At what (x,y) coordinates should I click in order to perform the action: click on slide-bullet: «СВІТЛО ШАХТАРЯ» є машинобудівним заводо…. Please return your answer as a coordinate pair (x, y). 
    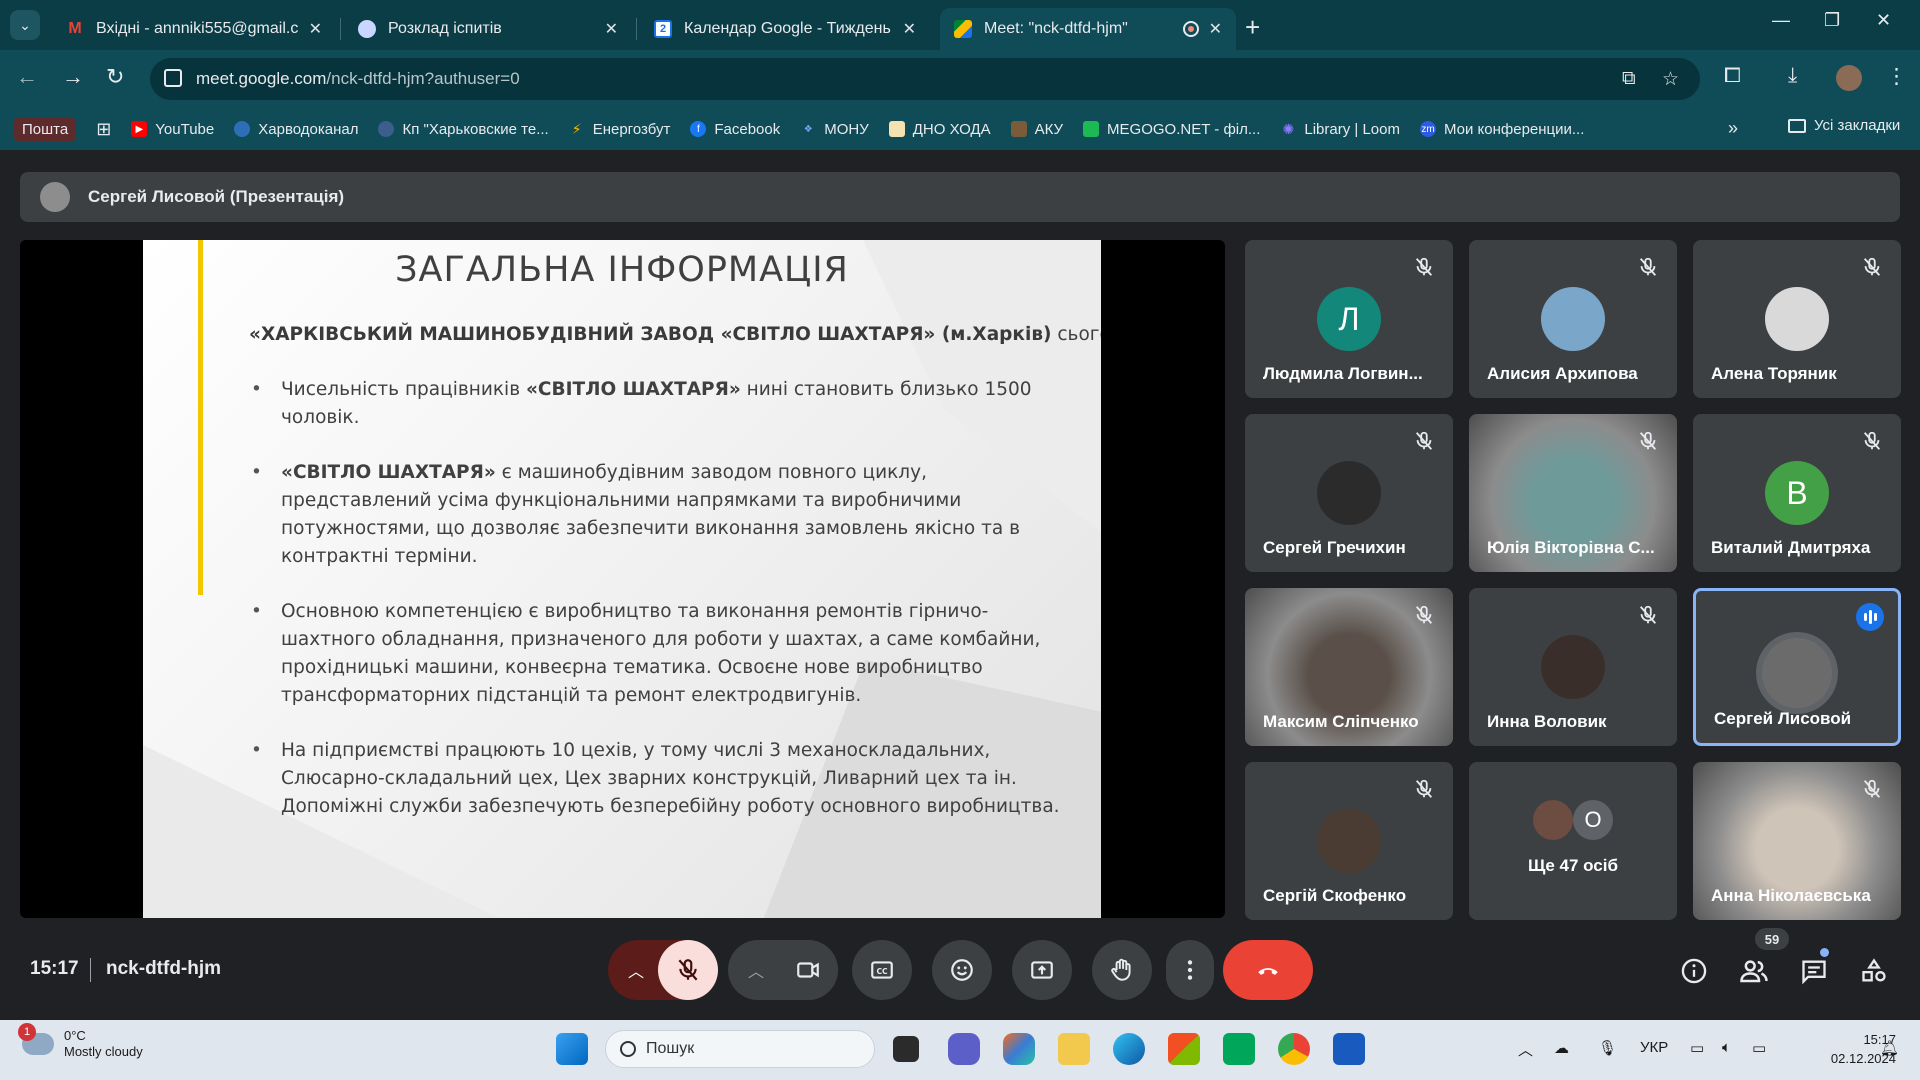
    Looking at the image, I should click on (659, 515).